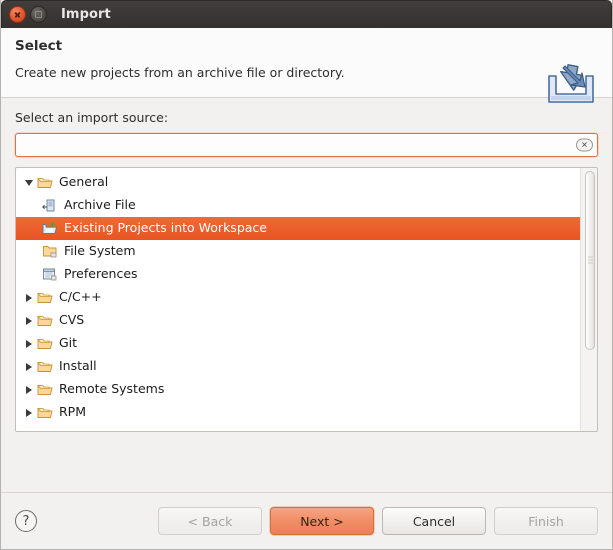  I want to click on tree-item-label: CVS, so click(72, 320).